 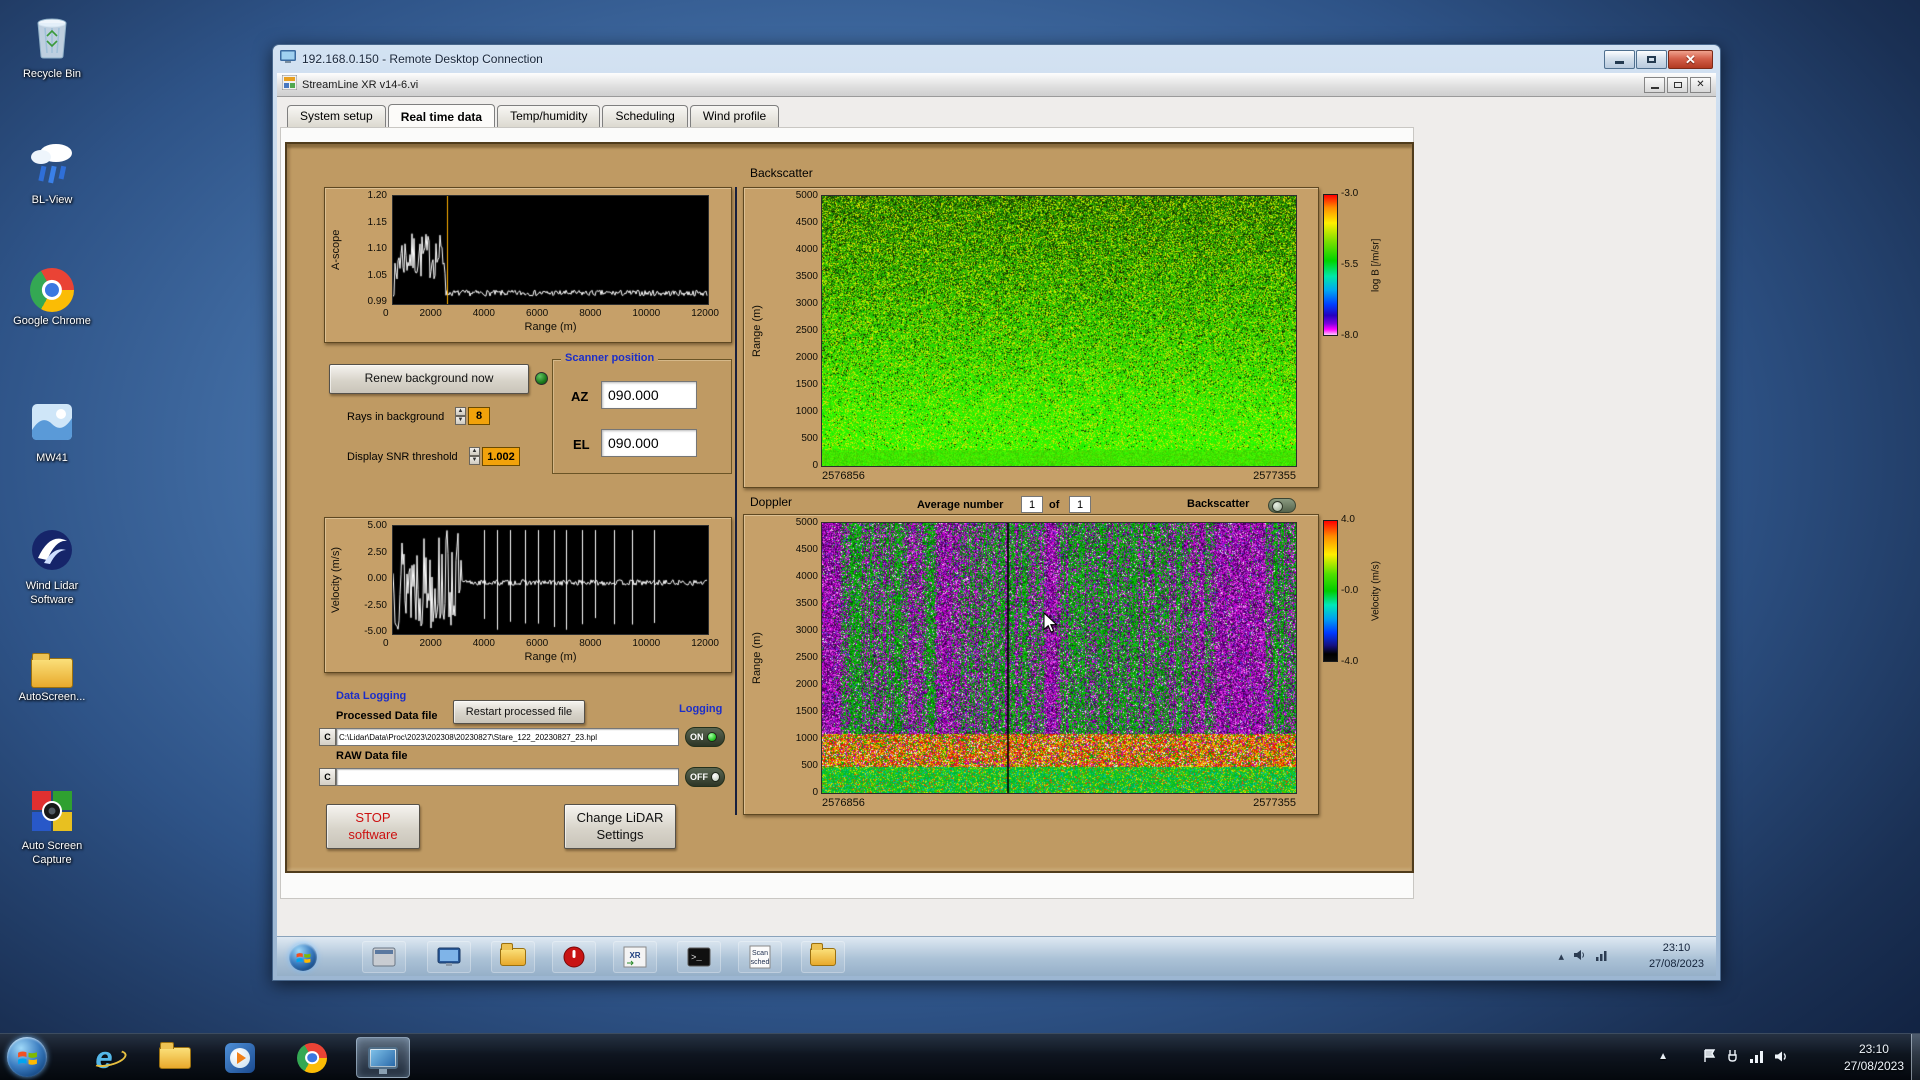 I want to click on app-minimize-button, so click(x=1654, y=84).